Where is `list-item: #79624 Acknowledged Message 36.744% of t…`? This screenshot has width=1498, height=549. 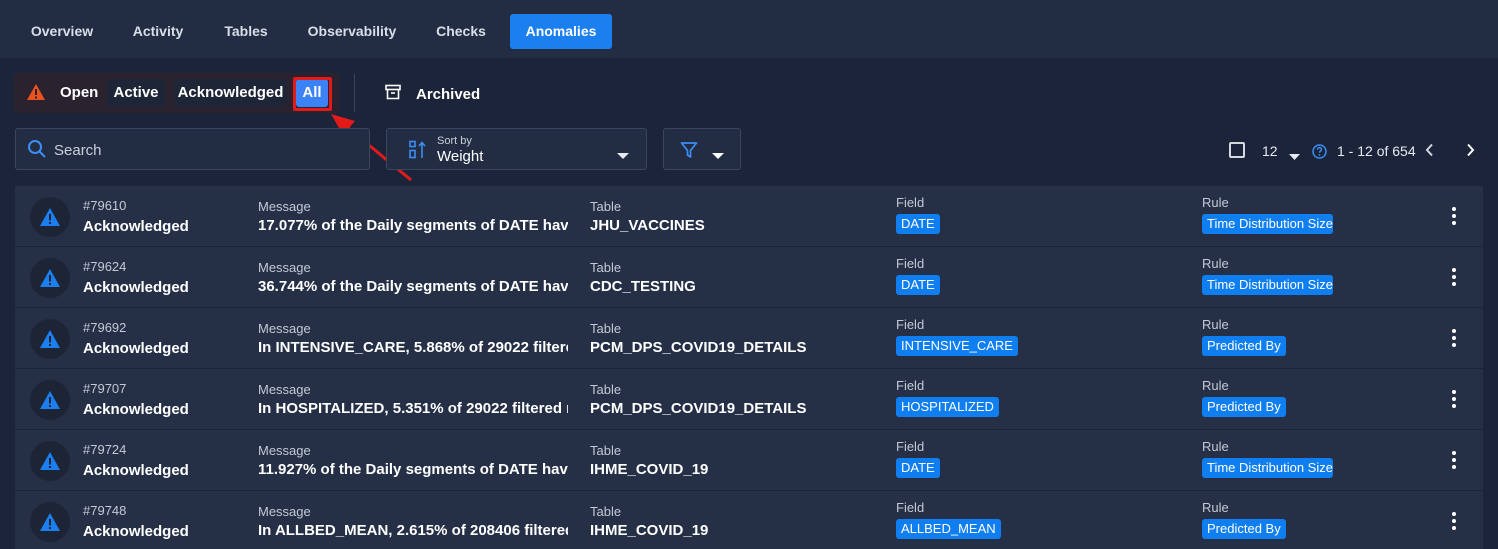
list-item: #79624 Acknowledged Message 36.744% of t… is located at coordinates (749, 277).